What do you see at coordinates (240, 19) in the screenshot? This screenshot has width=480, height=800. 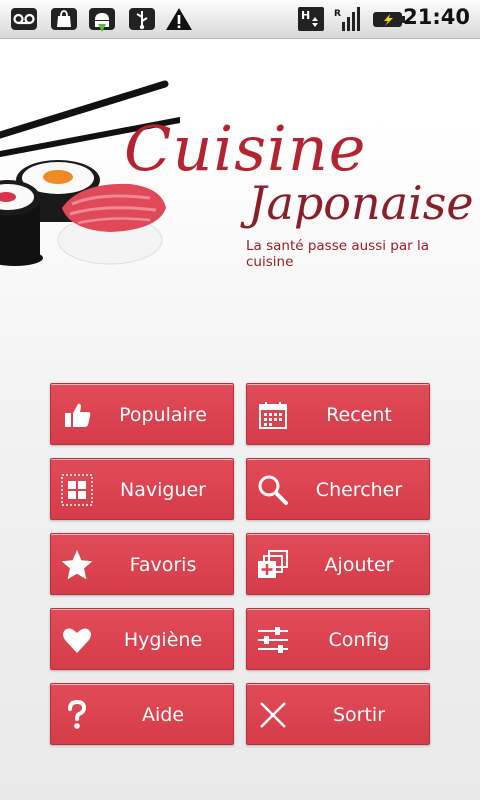 I see `status-bar: H R 21:40` at bounding box center [240, 19].